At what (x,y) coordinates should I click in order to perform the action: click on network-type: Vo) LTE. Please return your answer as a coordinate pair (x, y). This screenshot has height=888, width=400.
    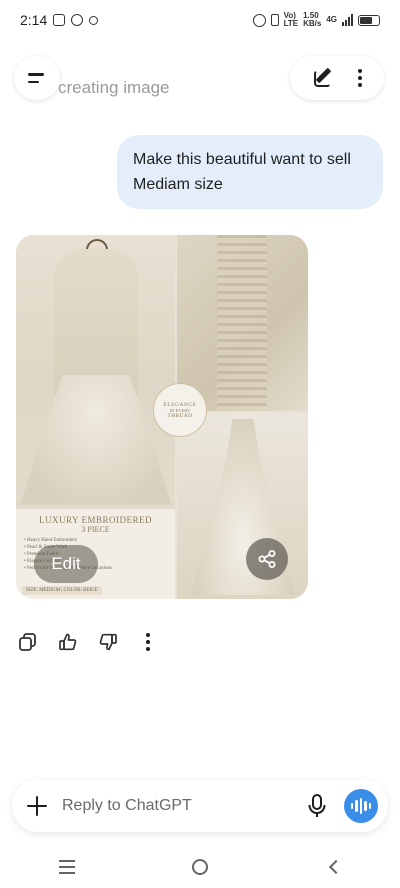
    Looking at the image, I should click on (291, 19).